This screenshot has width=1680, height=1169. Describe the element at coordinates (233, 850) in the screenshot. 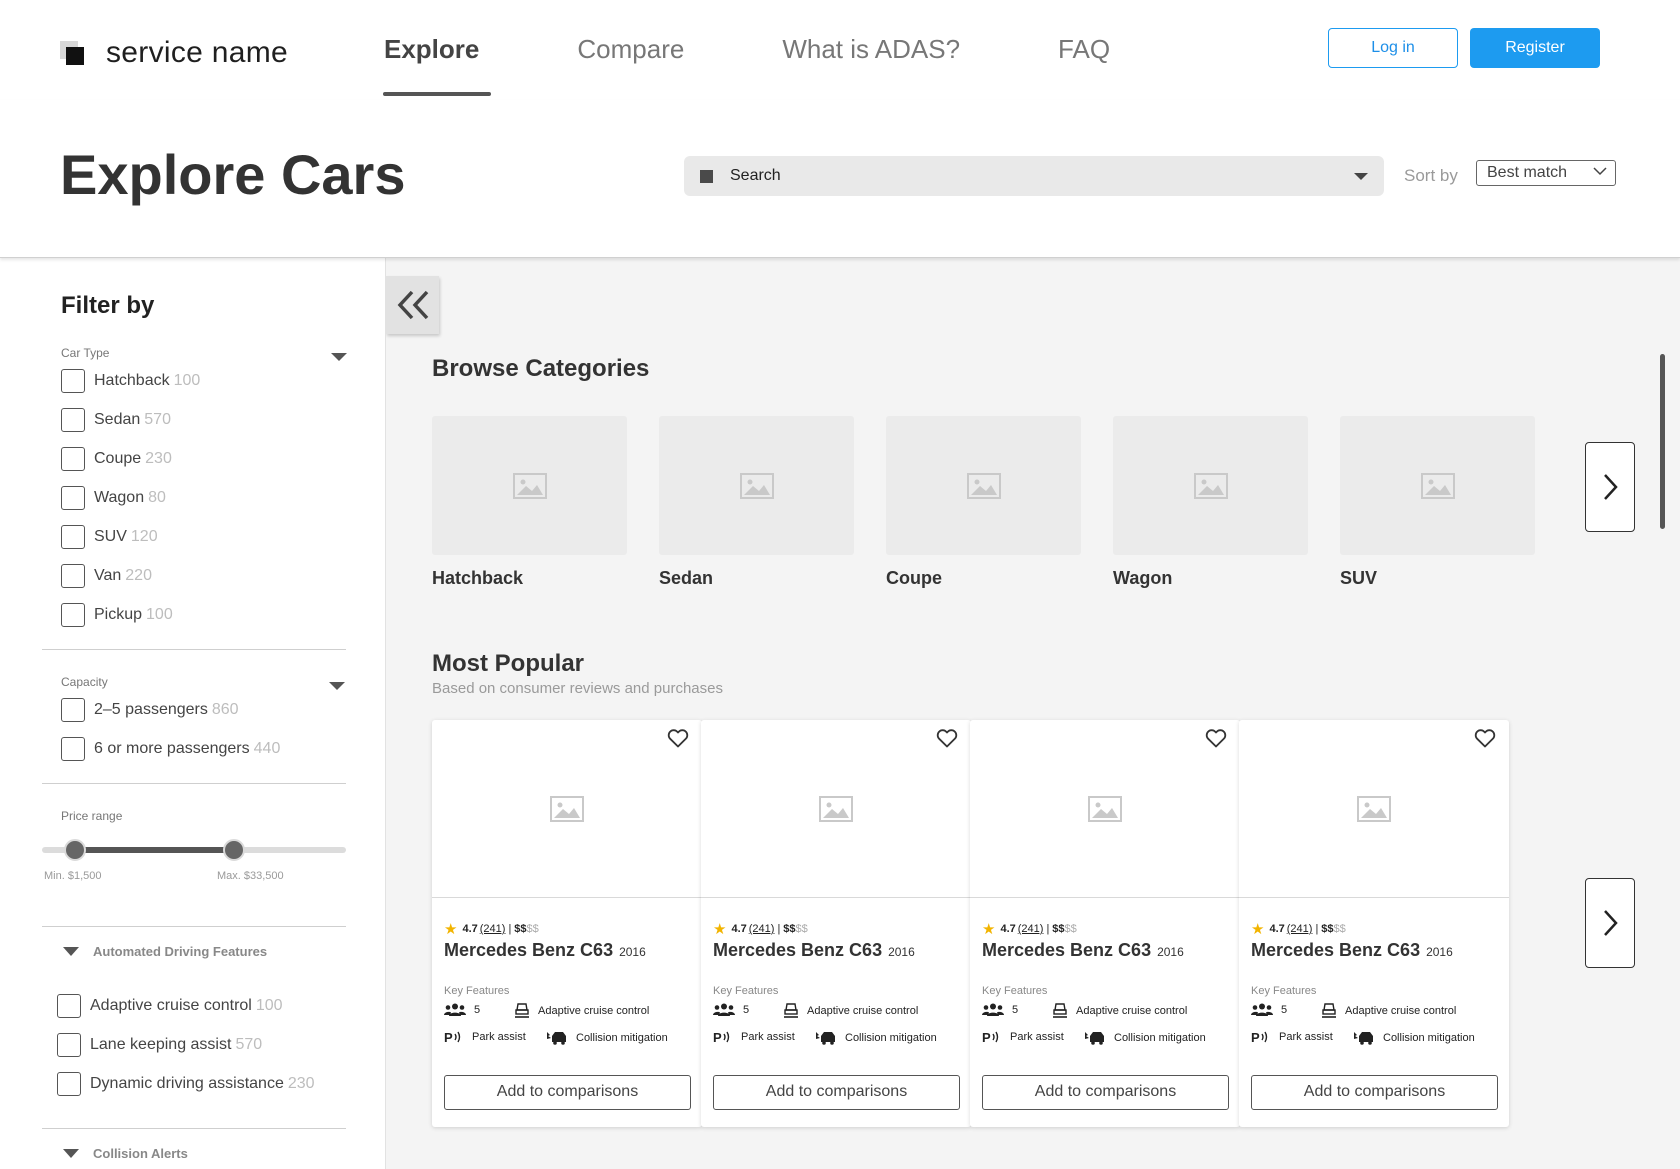

I see `slider-max-handle` at that location.